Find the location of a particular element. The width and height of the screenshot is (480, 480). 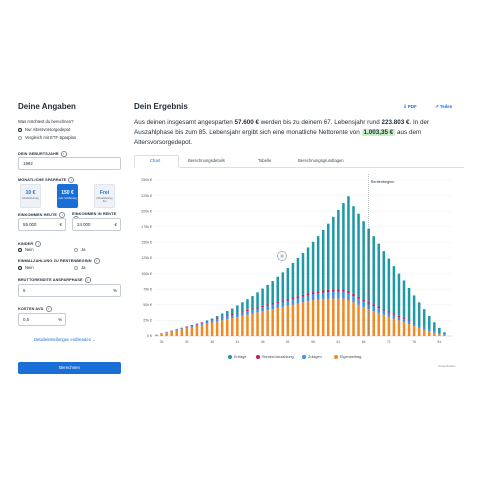

calculate-button: Berechnen is located at coordinates (69, 368).